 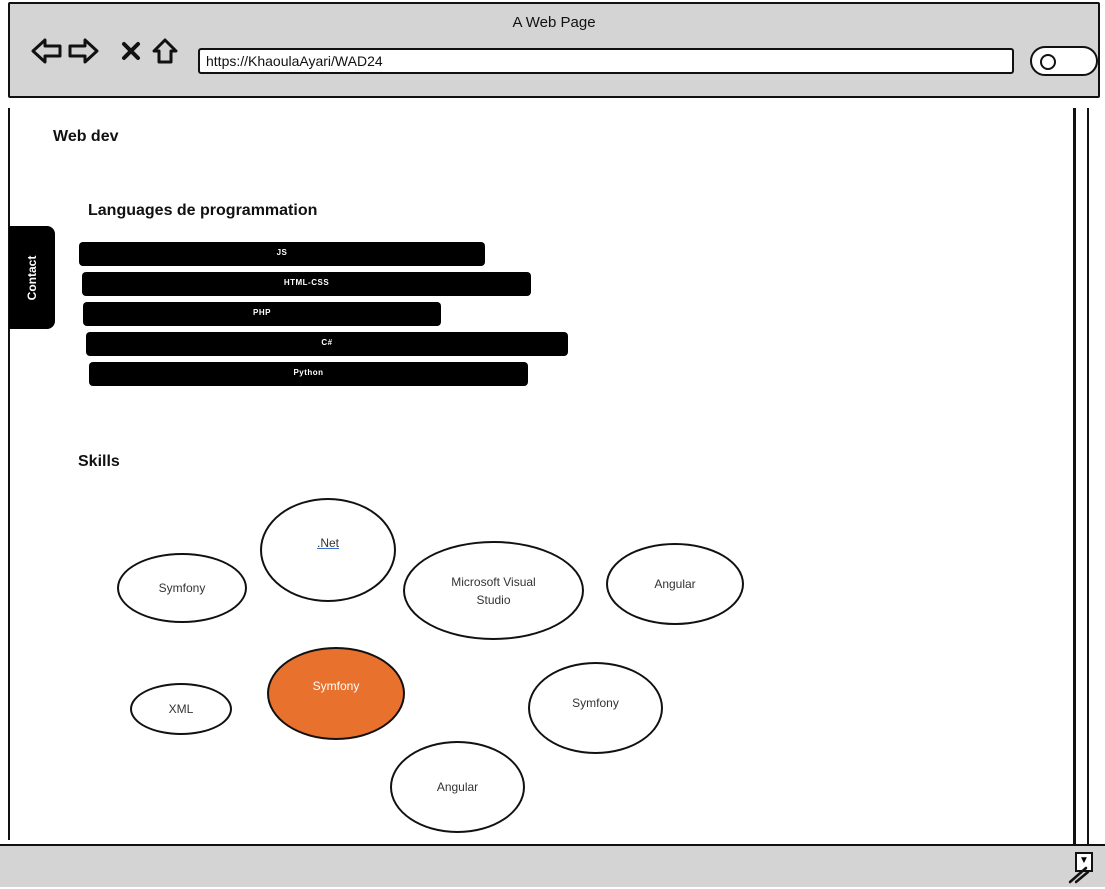 What do you see at coordinates (336, 693) in the screenshot?
I see `skill-bubble-symfony-highlight: Symfony` at bounding box center [336, 693].